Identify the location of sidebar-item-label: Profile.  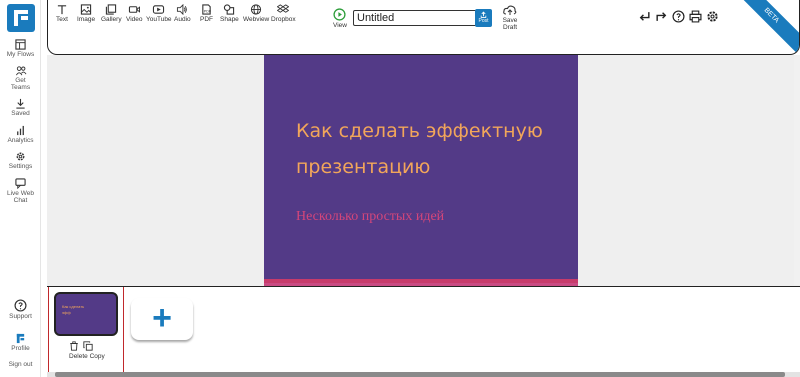
(20, 348).